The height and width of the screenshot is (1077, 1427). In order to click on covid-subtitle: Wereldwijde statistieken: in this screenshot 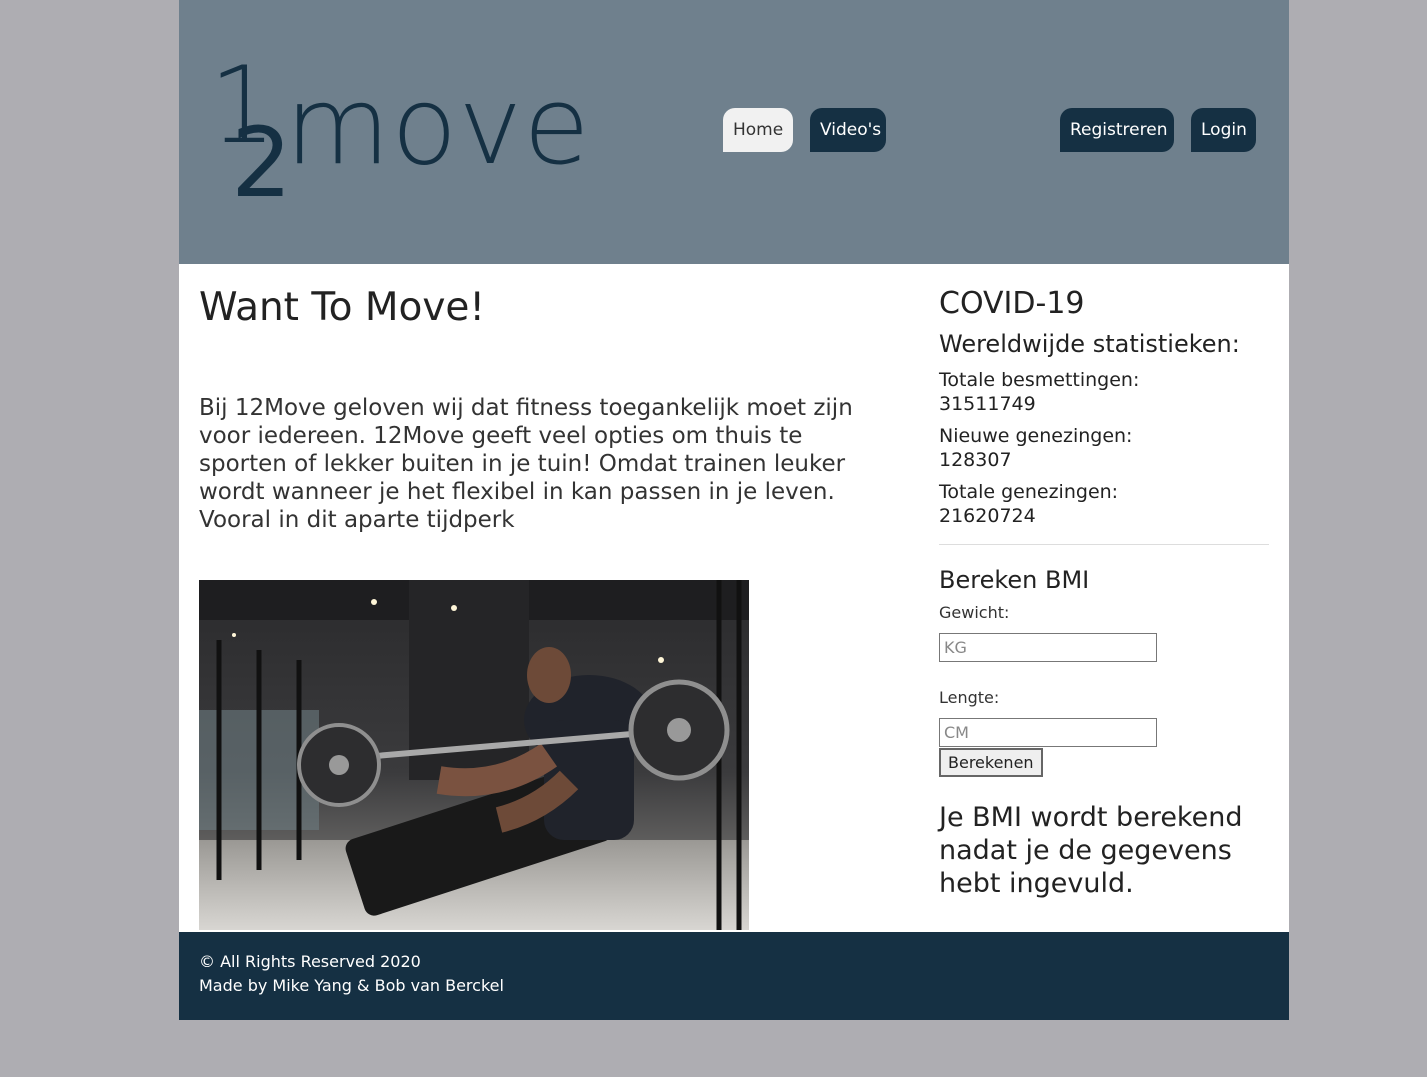, I will do `click(1089, 344)`.